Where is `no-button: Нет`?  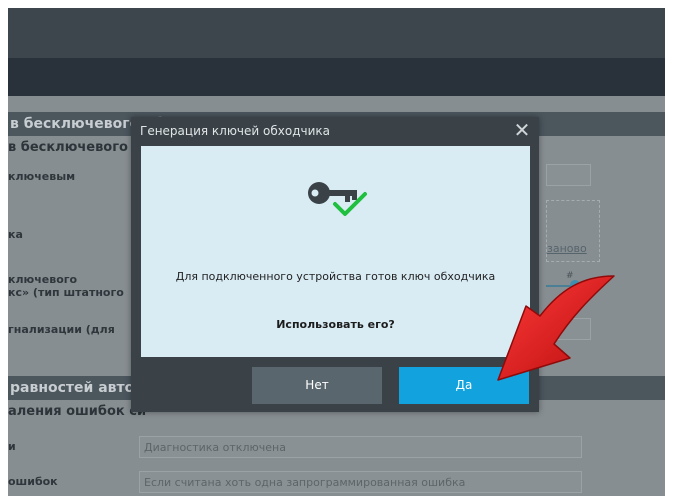 no-button: Нет is located at coordinates (317, 385).